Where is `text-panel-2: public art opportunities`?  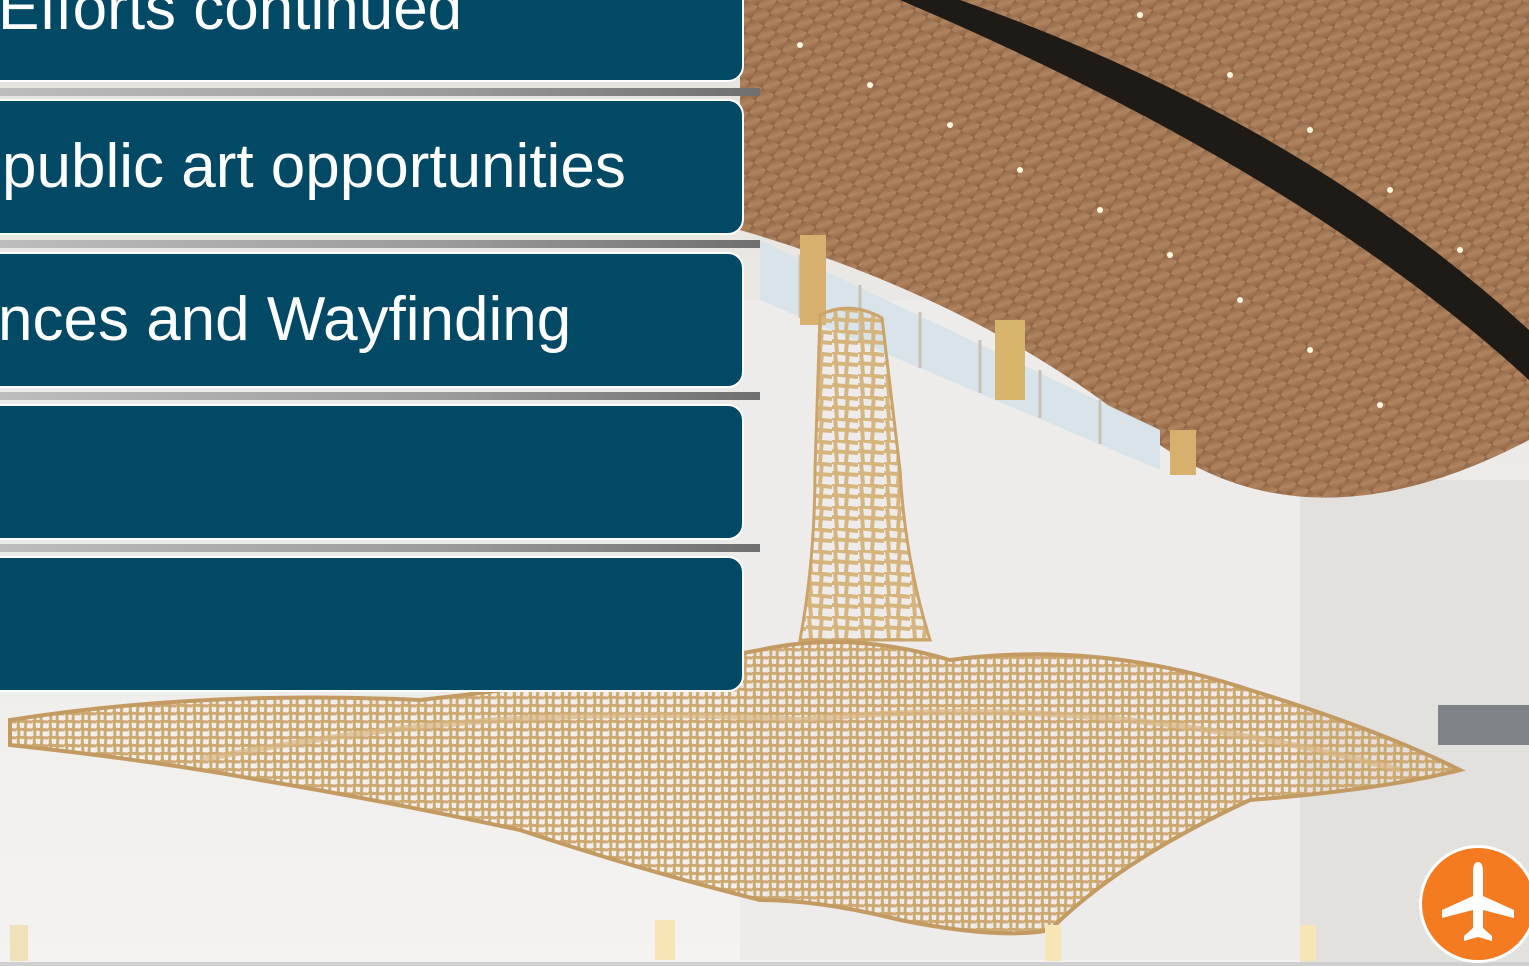 text-panel-2: public art opportunities is located at coordinates (372, 167).